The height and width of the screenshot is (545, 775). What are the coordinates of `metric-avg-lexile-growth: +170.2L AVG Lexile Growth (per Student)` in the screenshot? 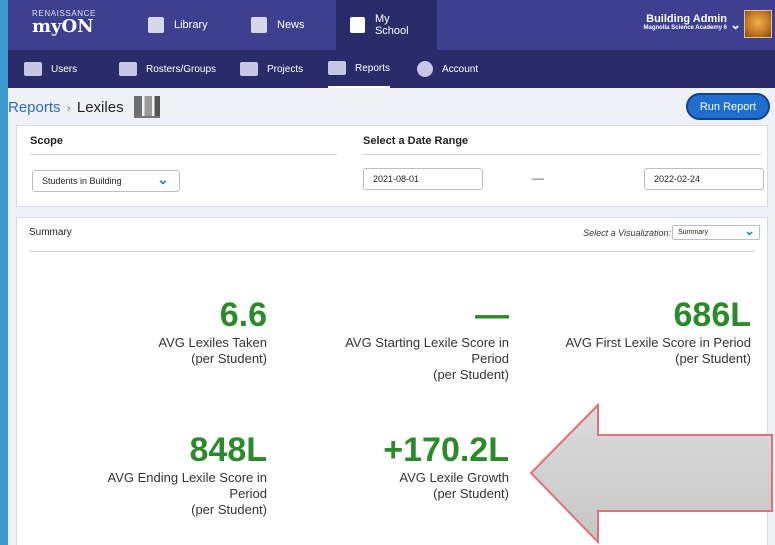 It's located at (389, 466).